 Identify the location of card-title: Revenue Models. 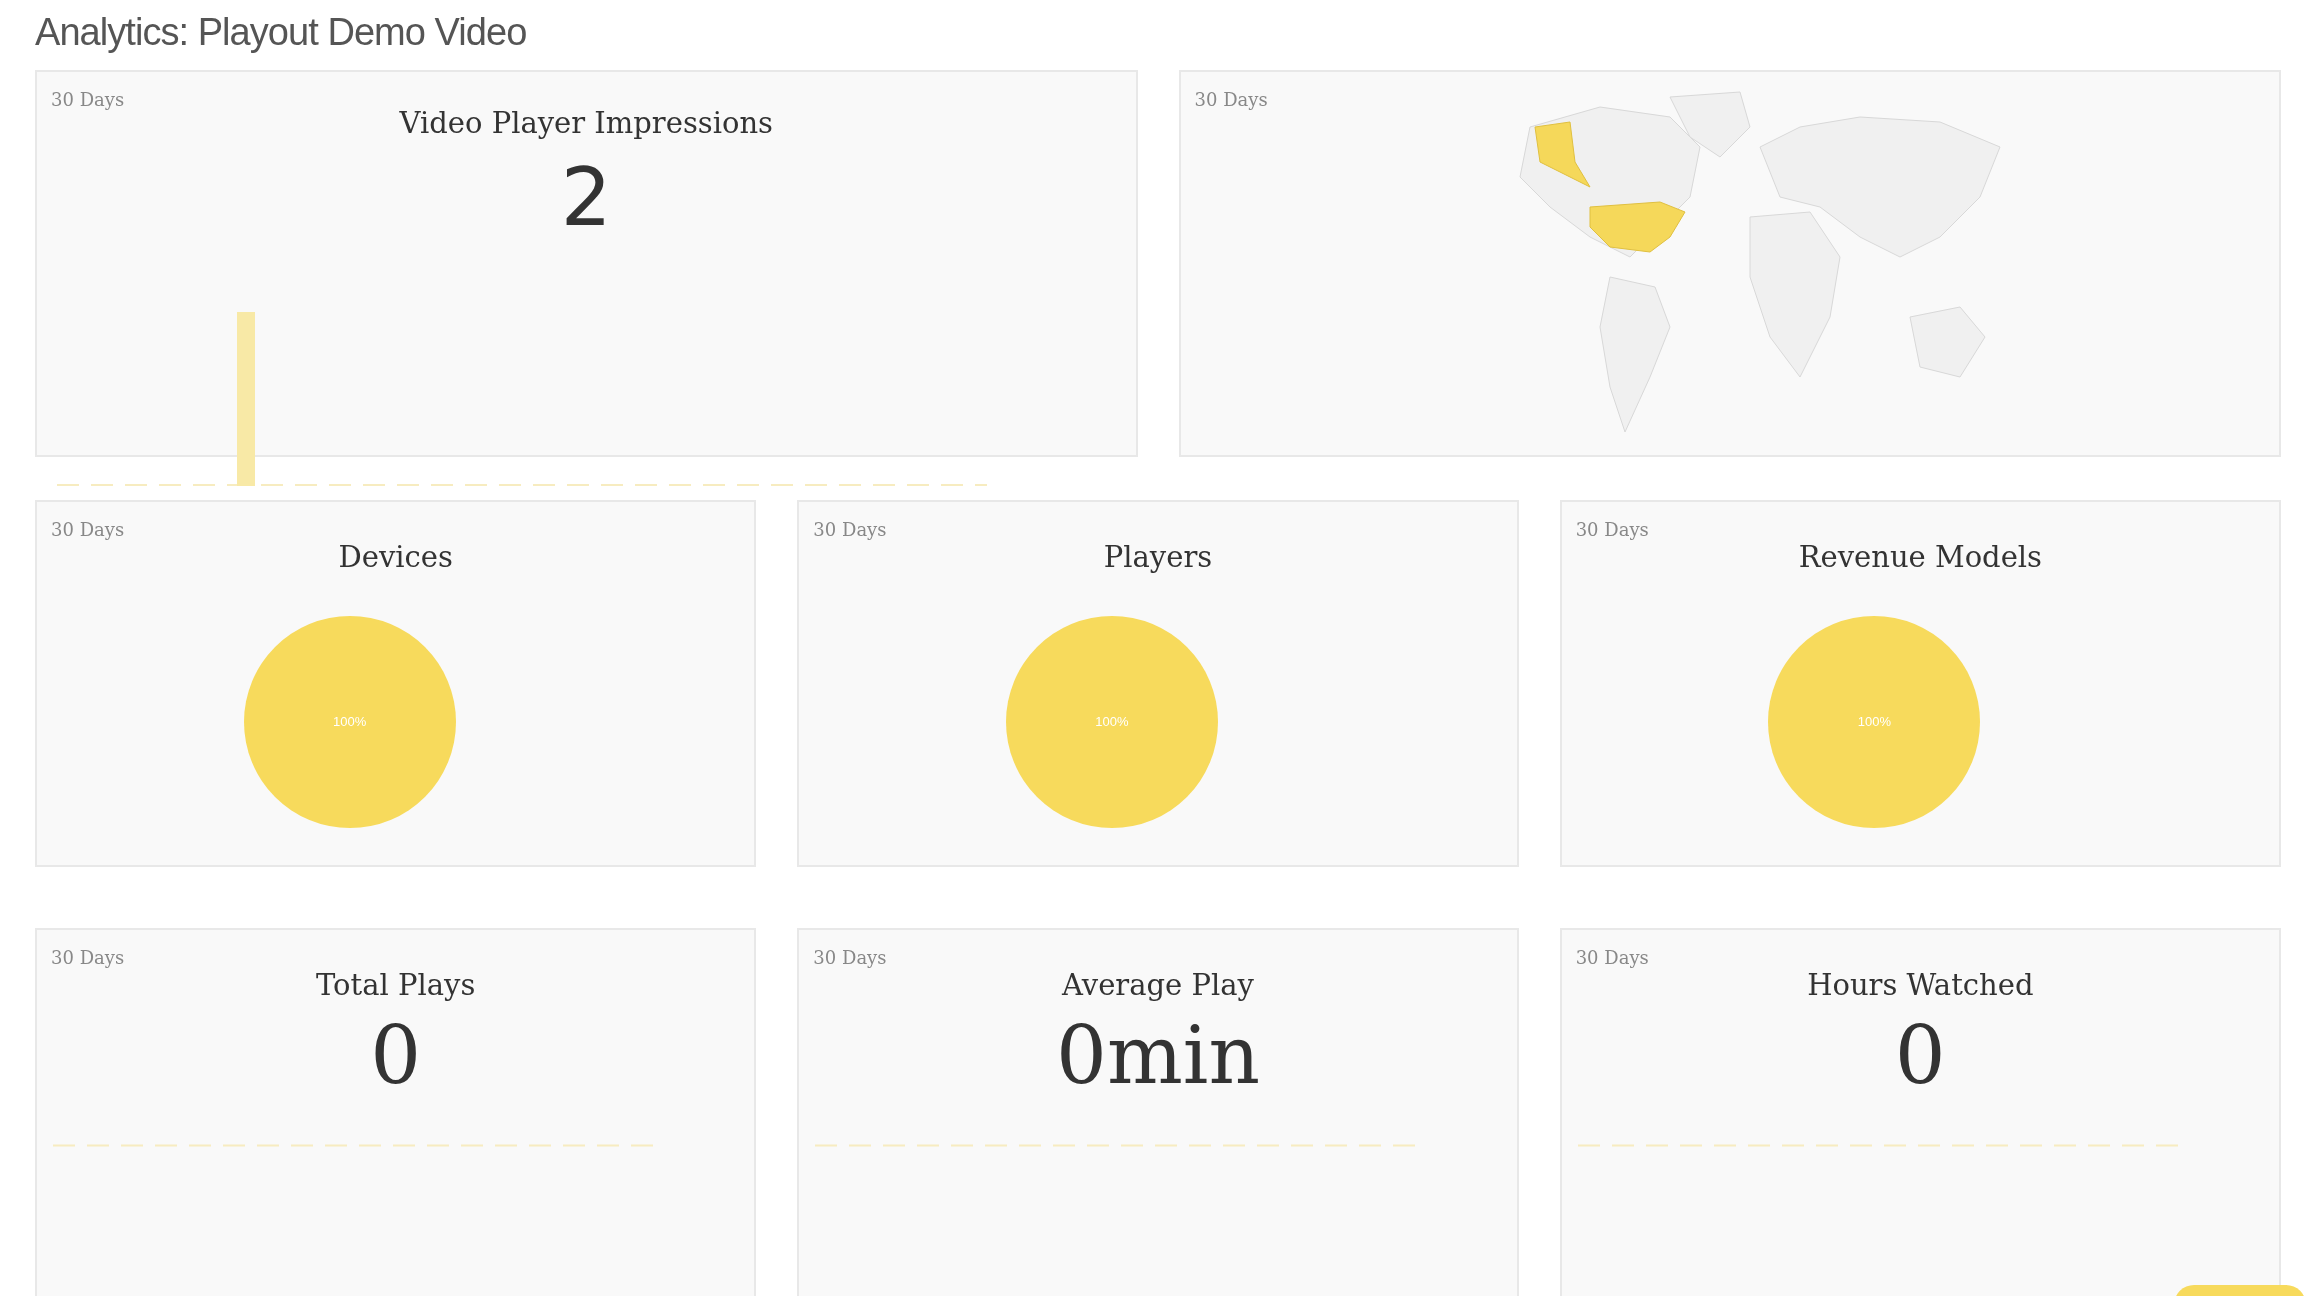
(1920, 557).